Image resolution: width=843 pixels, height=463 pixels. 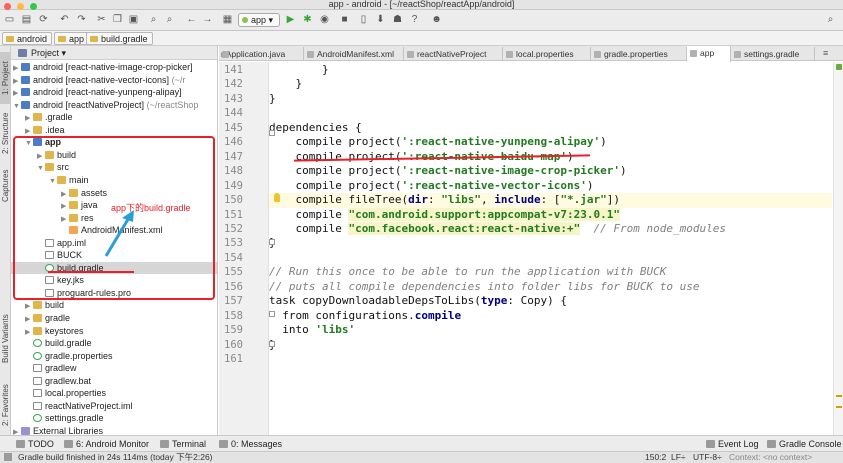 What do you see at coordinates (550, 316) in the screenshot?
I see `code-line: from configurations.compile` at bounding box center [550, 316].